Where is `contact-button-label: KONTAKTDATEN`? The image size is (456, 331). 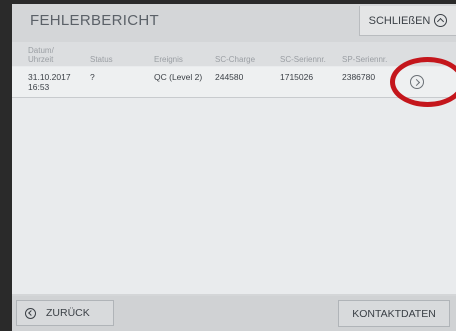
contact-button-label: KONTAKTDATEN is located at coordinates (394, 313).